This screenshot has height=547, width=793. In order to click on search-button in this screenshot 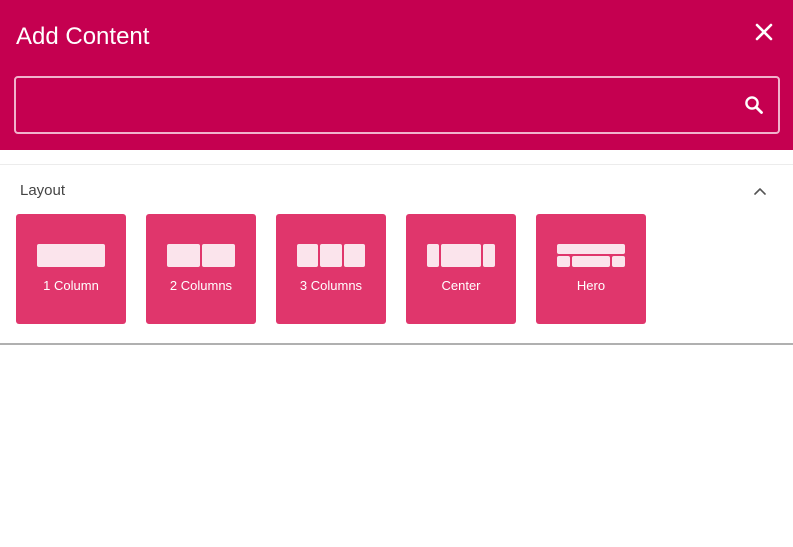, I will do `click(754, 105)`.